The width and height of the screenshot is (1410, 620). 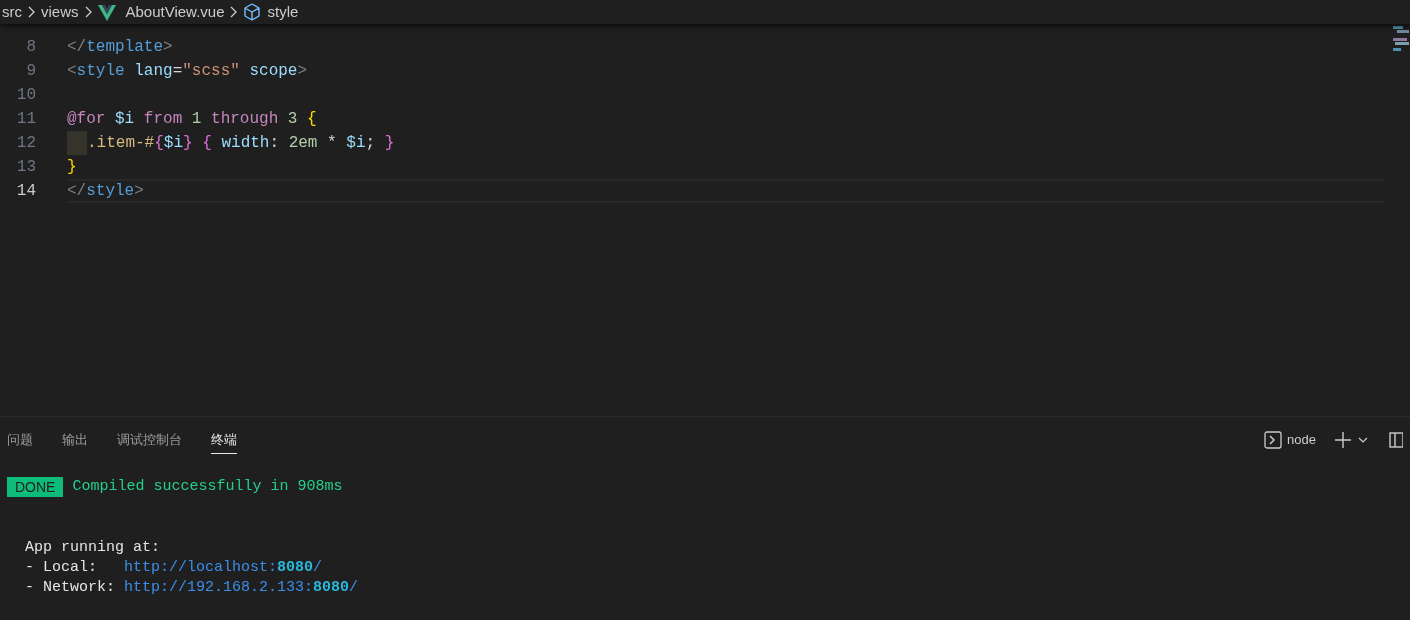 What do you see at coordinates (30, 47) in the screenshot?
I see `line-number: 8` at bounding box center [30, 47].